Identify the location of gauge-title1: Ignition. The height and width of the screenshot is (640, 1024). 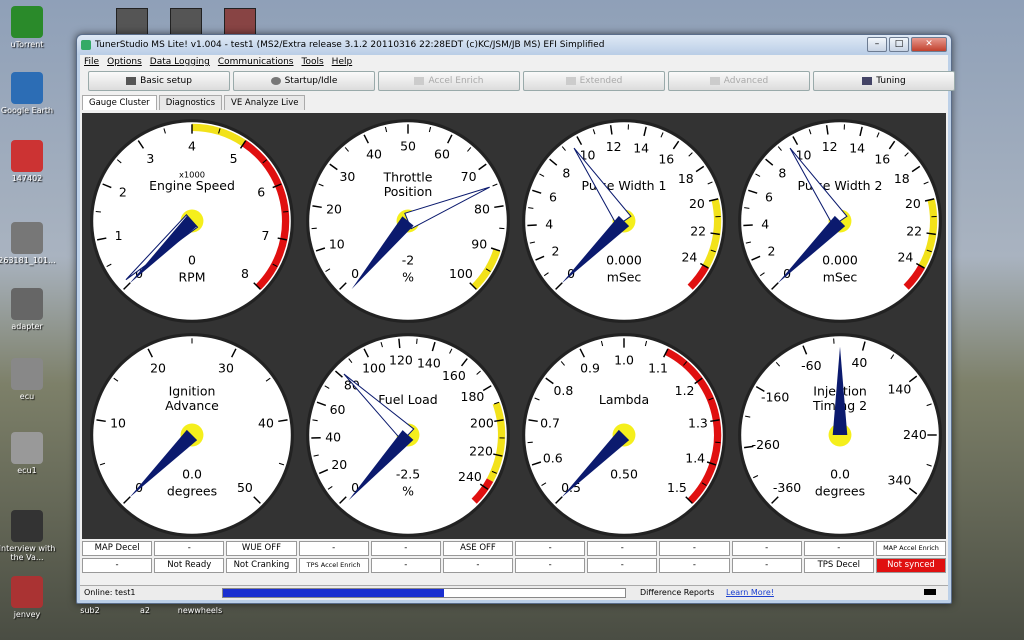
(192, 390).